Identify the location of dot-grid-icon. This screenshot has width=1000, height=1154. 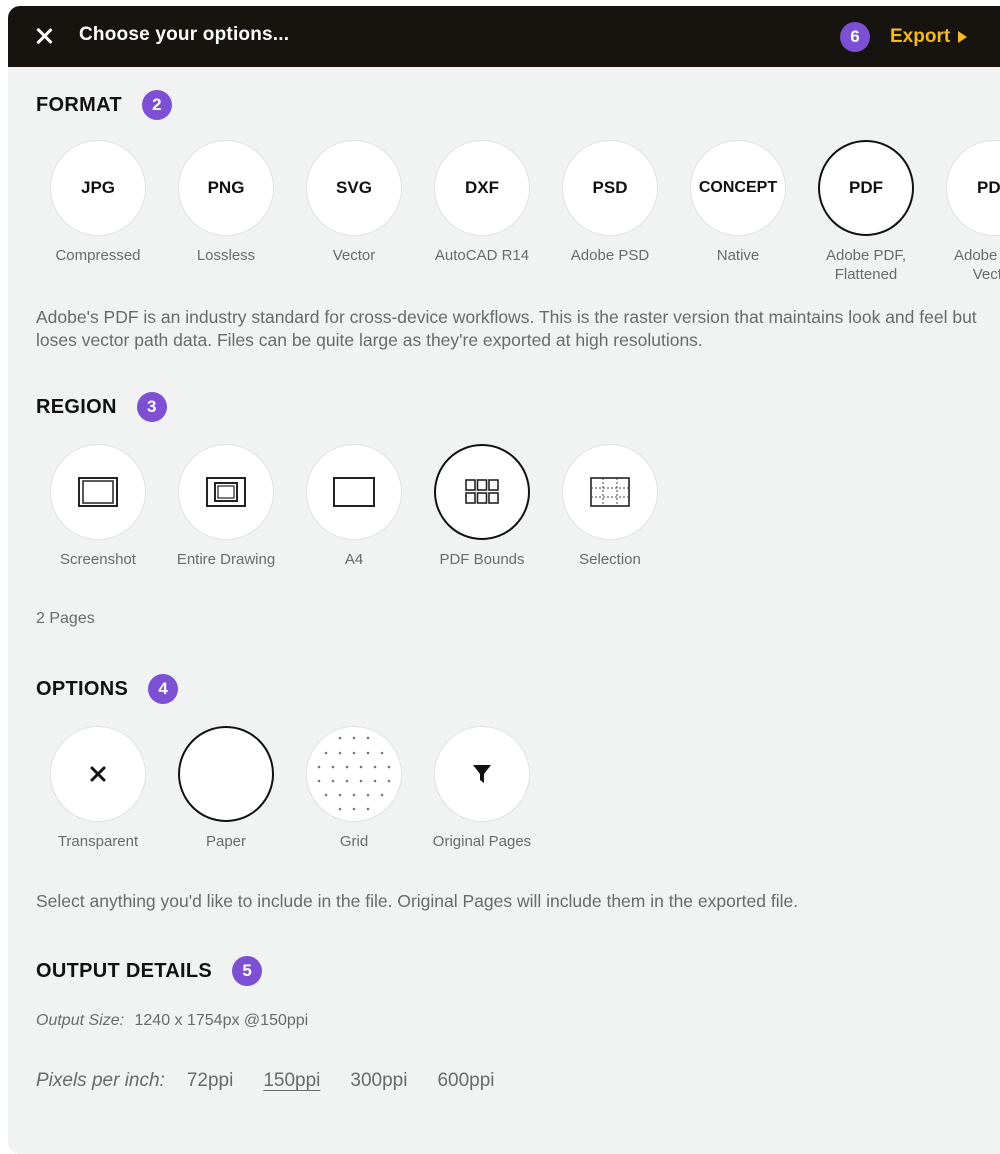
(354, 773).